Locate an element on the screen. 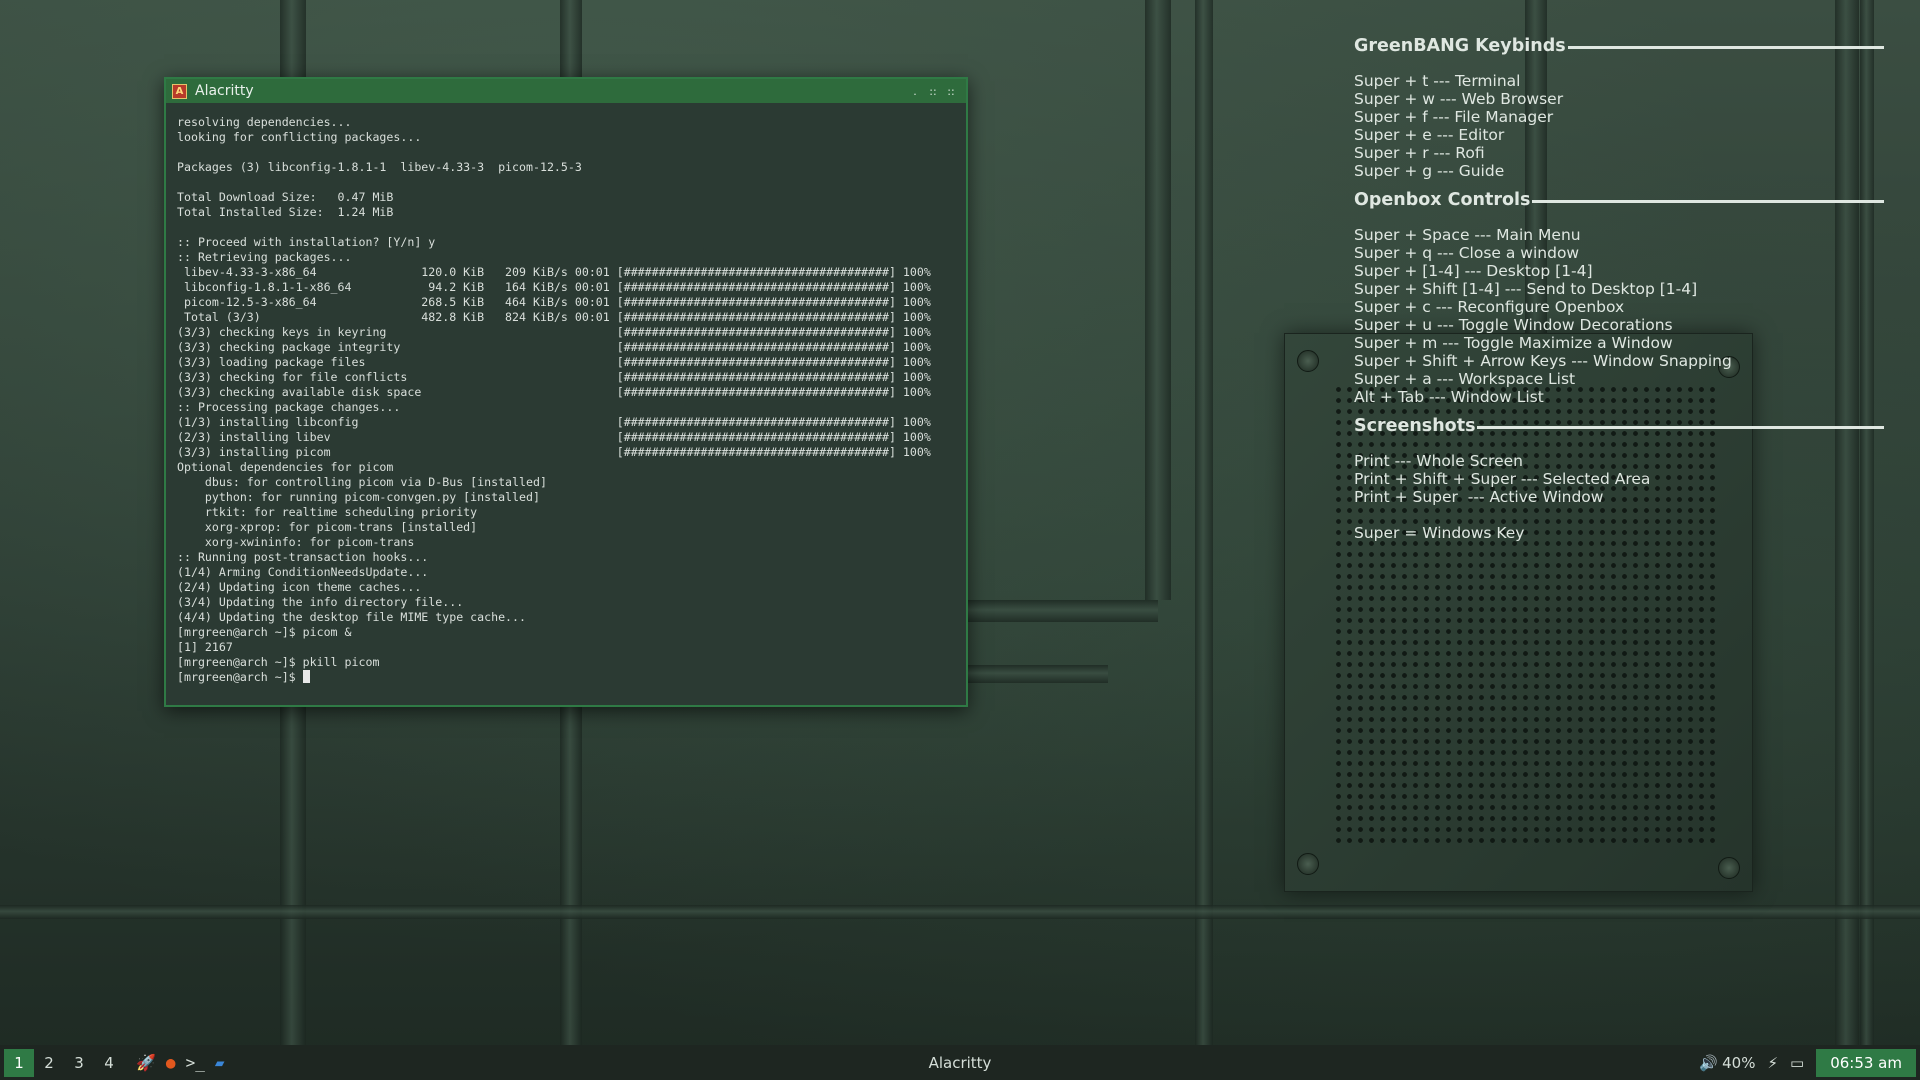 The height and width of the screenshot is (1080, 1920). conky-section-header: Screenshots is located at coordinates (1619, 426).